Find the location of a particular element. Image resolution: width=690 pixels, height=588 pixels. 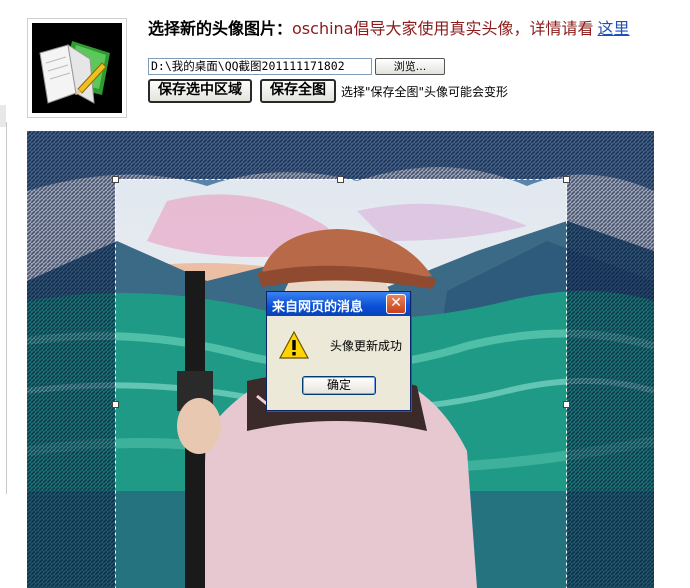

page-title: 选择新的头像图片： is located at coordinates (220, 28).